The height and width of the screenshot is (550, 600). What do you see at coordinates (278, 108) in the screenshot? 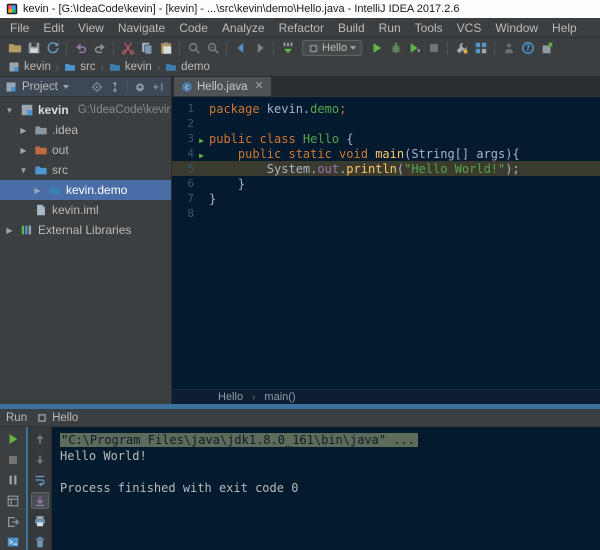
I see `code-text: package kevin.demo;` at bounding box center [278, 108].